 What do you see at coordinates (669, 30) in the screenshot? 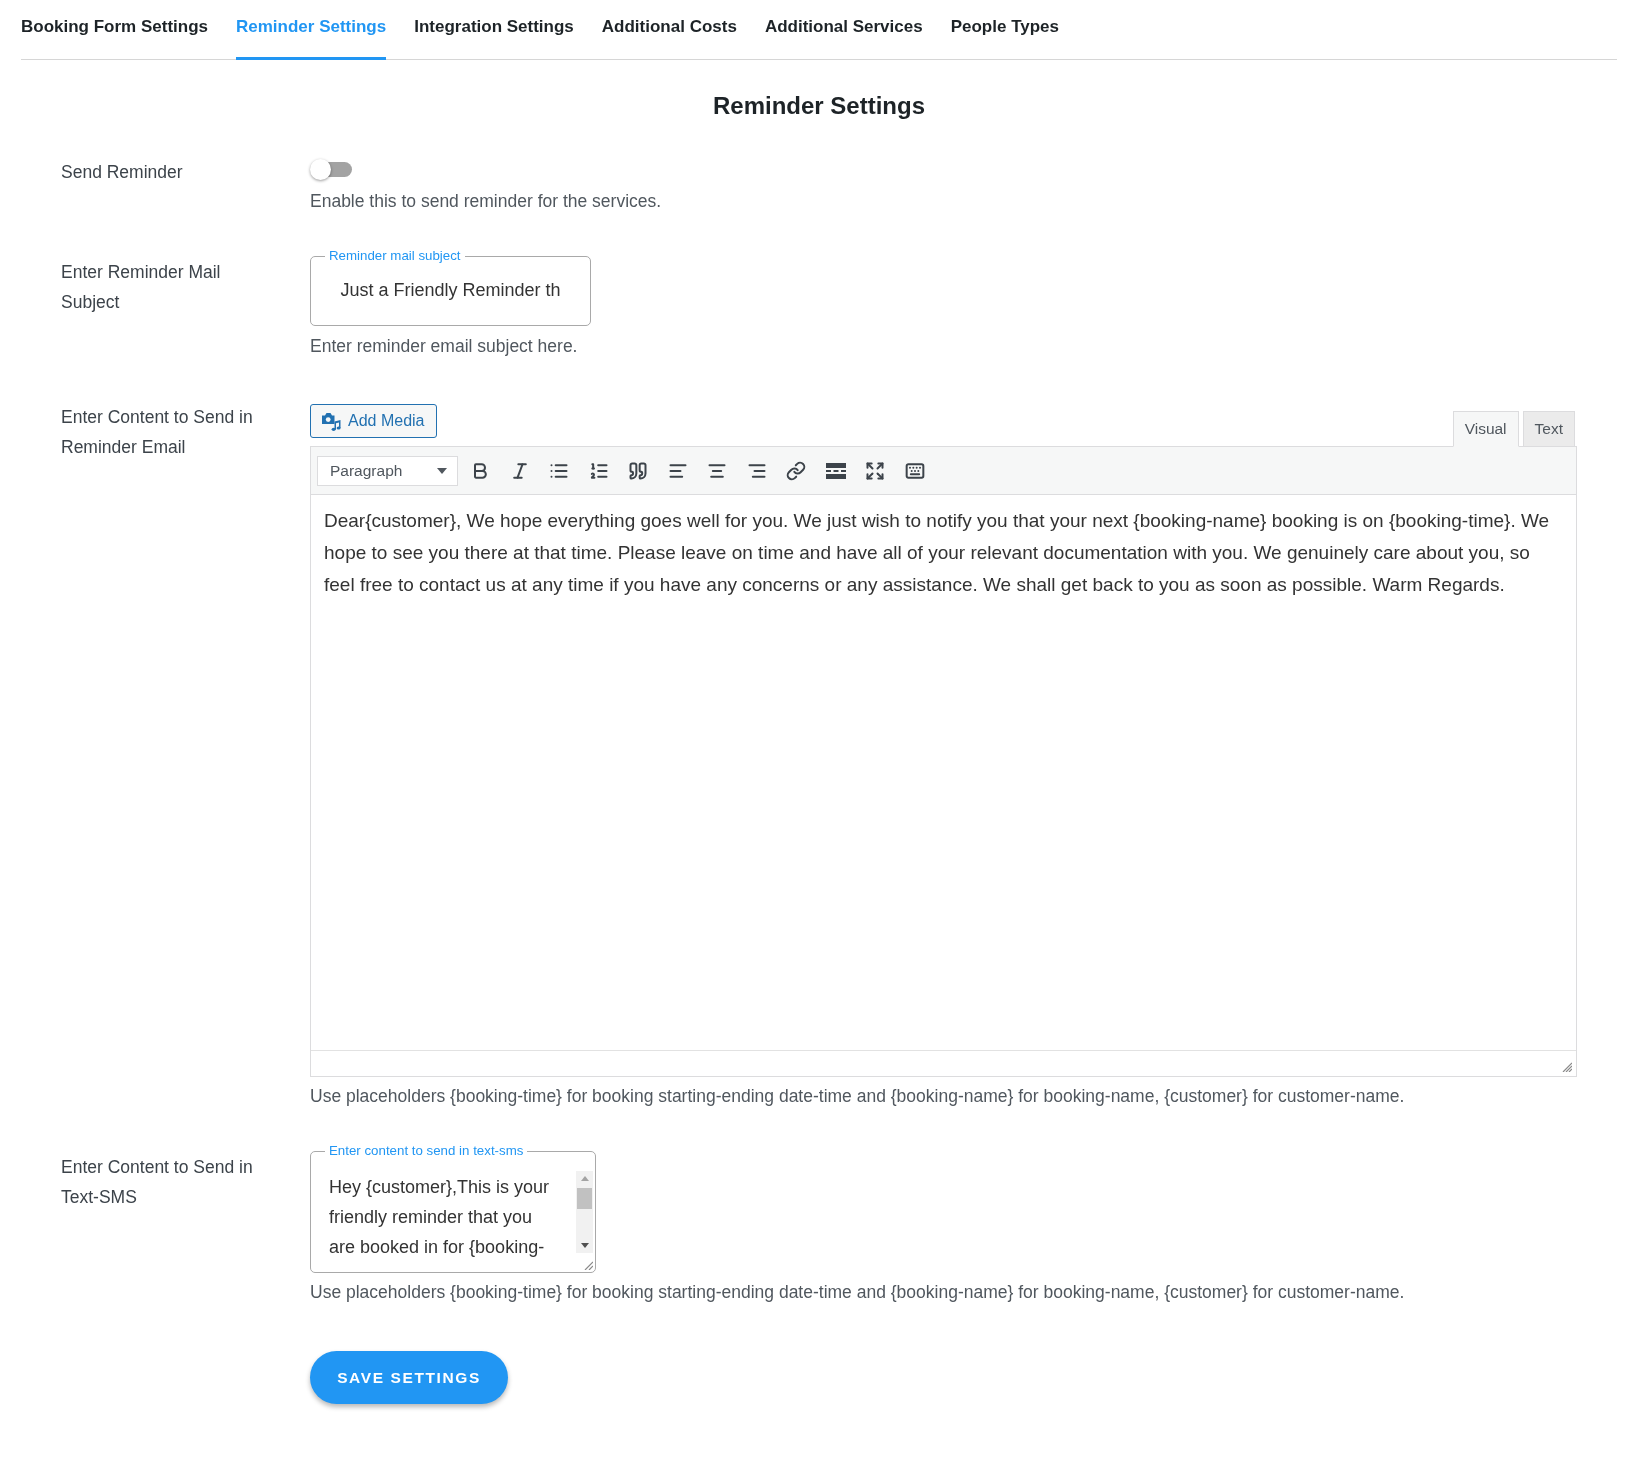
I see `settings-tab: Additional Costs` at bounding box center [669, 30].